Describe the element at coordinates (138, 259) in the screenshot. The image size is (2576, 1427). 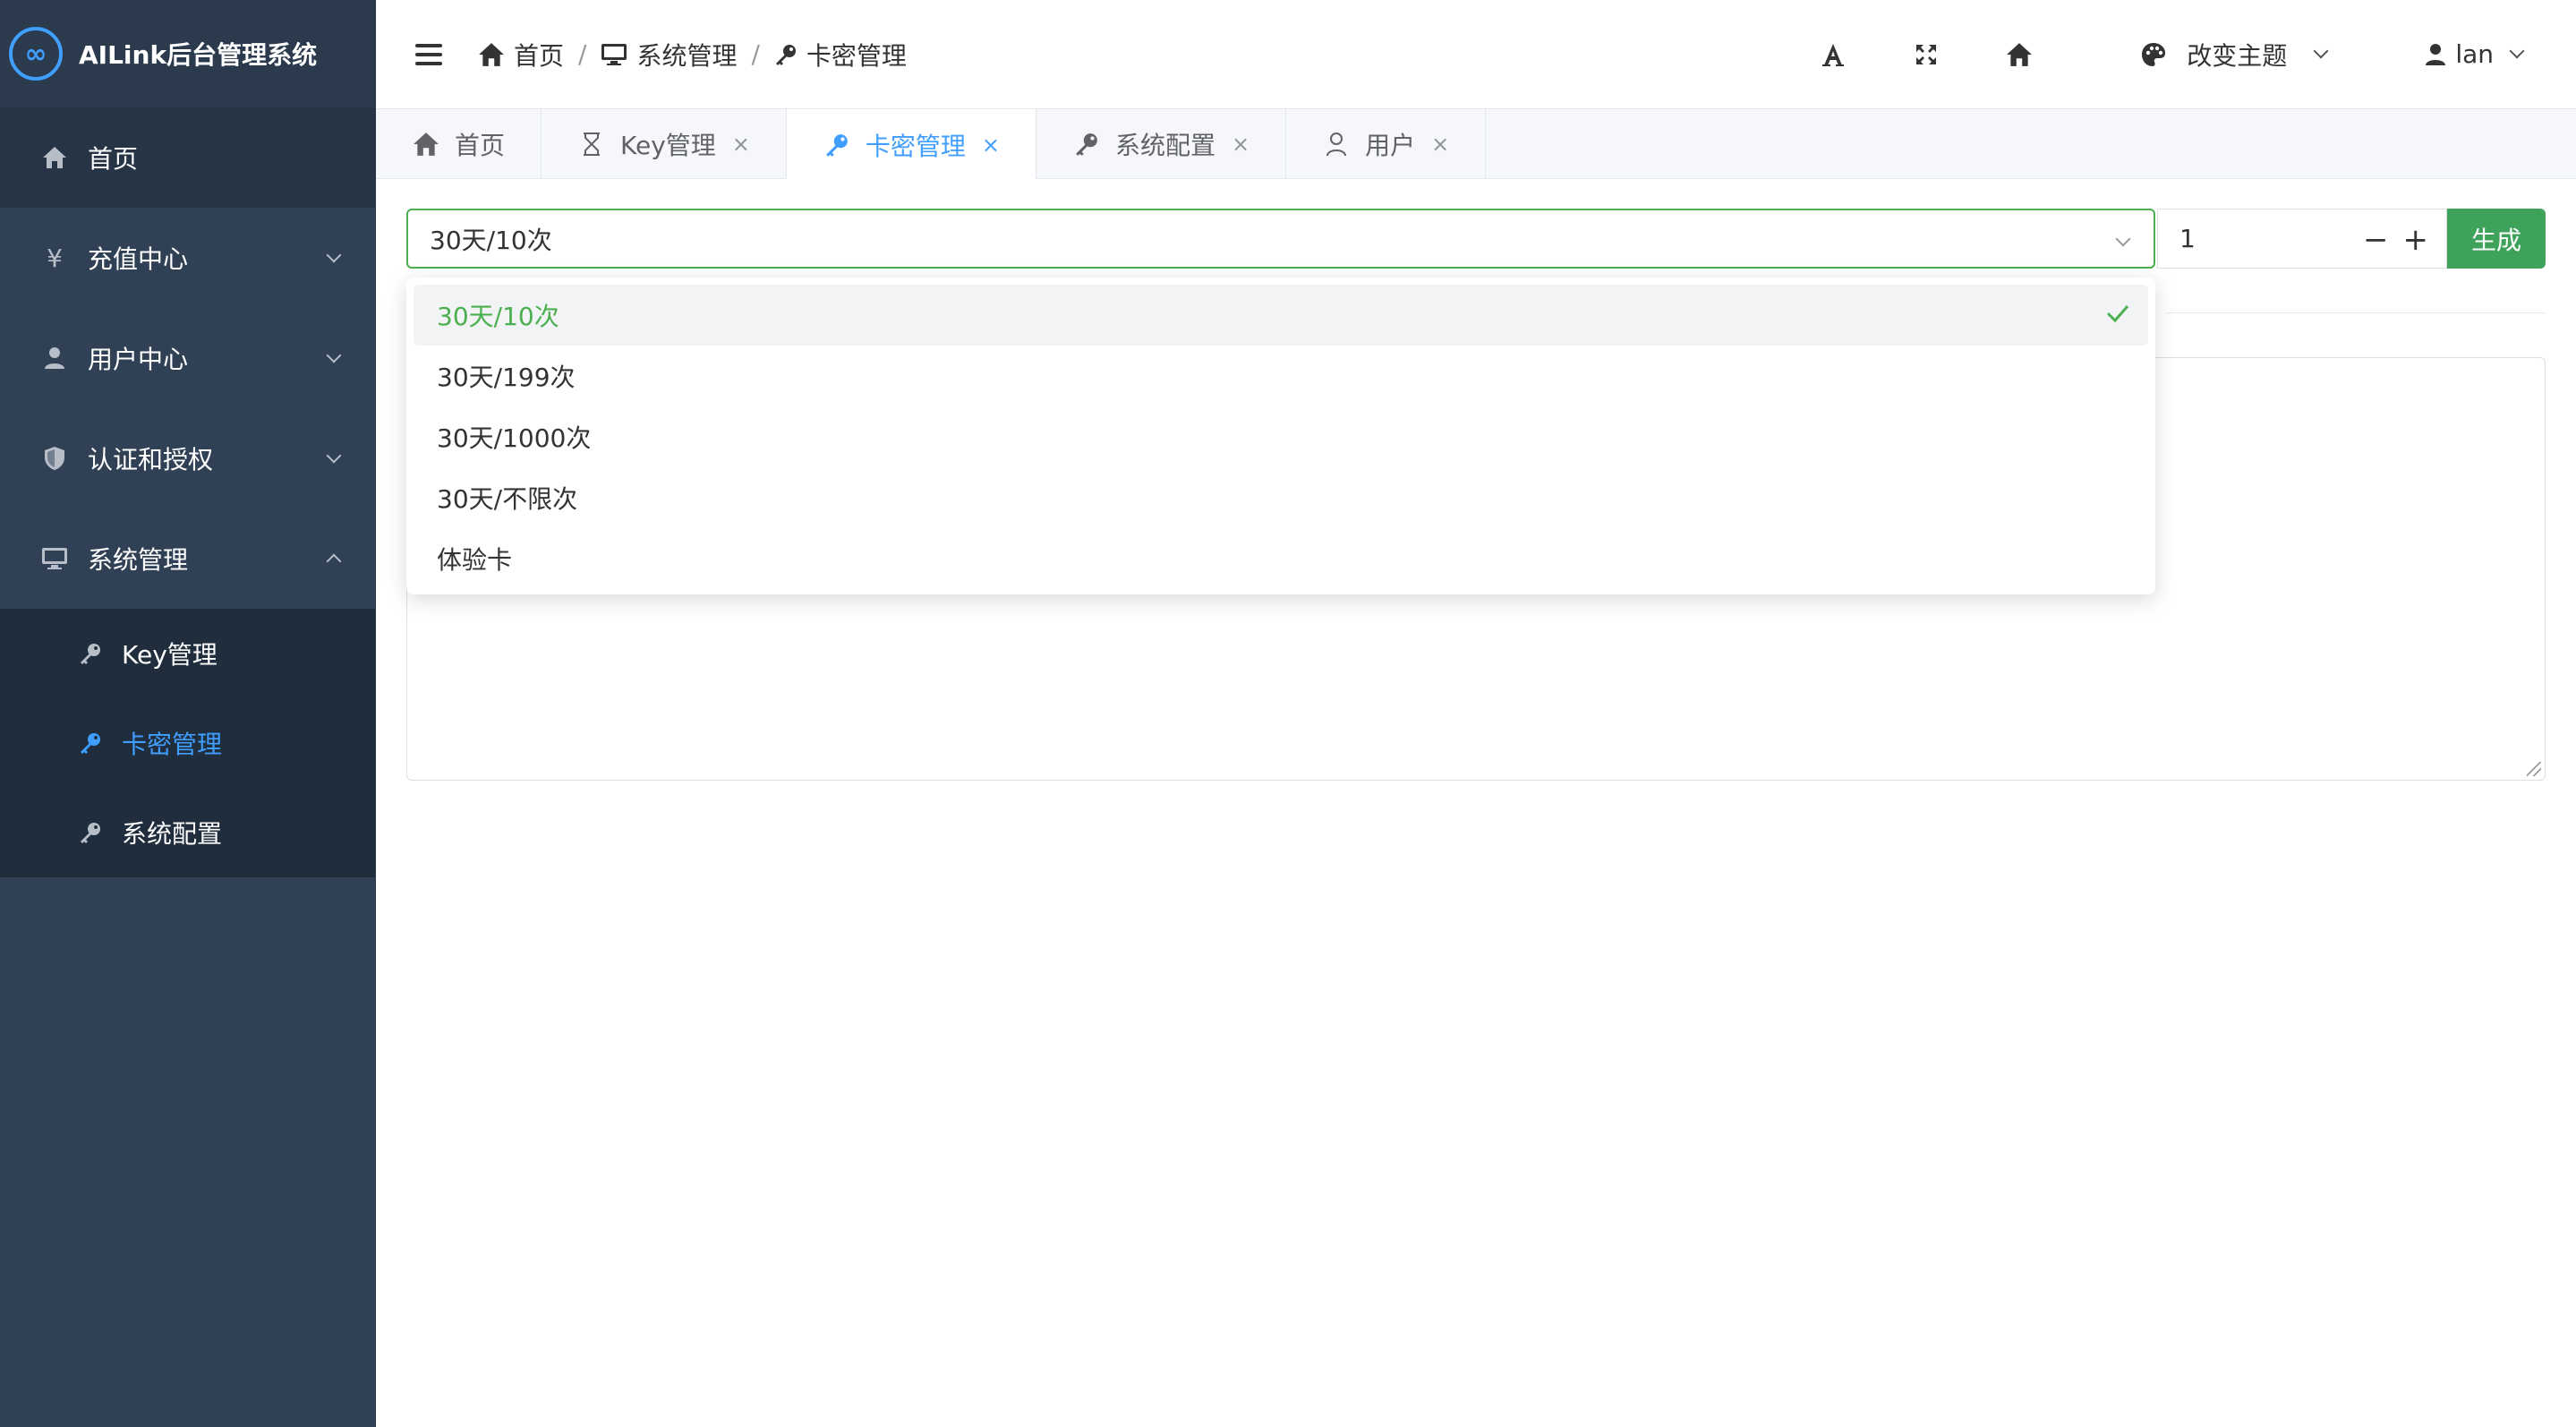
I see `sidebar-item-label: 充值中心` at that location.